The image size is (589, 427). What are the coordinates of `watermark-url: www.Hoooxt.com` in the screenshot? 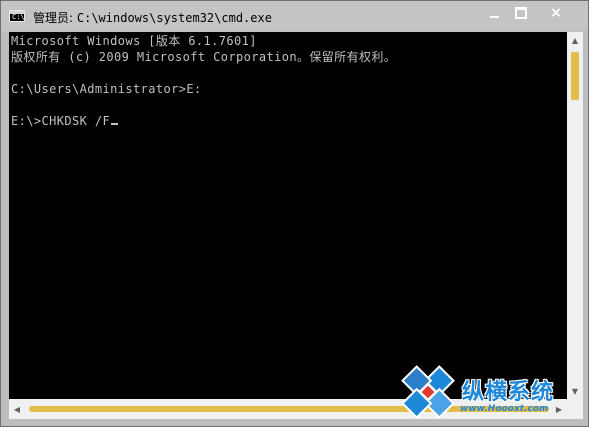 It's located at (504, 409).